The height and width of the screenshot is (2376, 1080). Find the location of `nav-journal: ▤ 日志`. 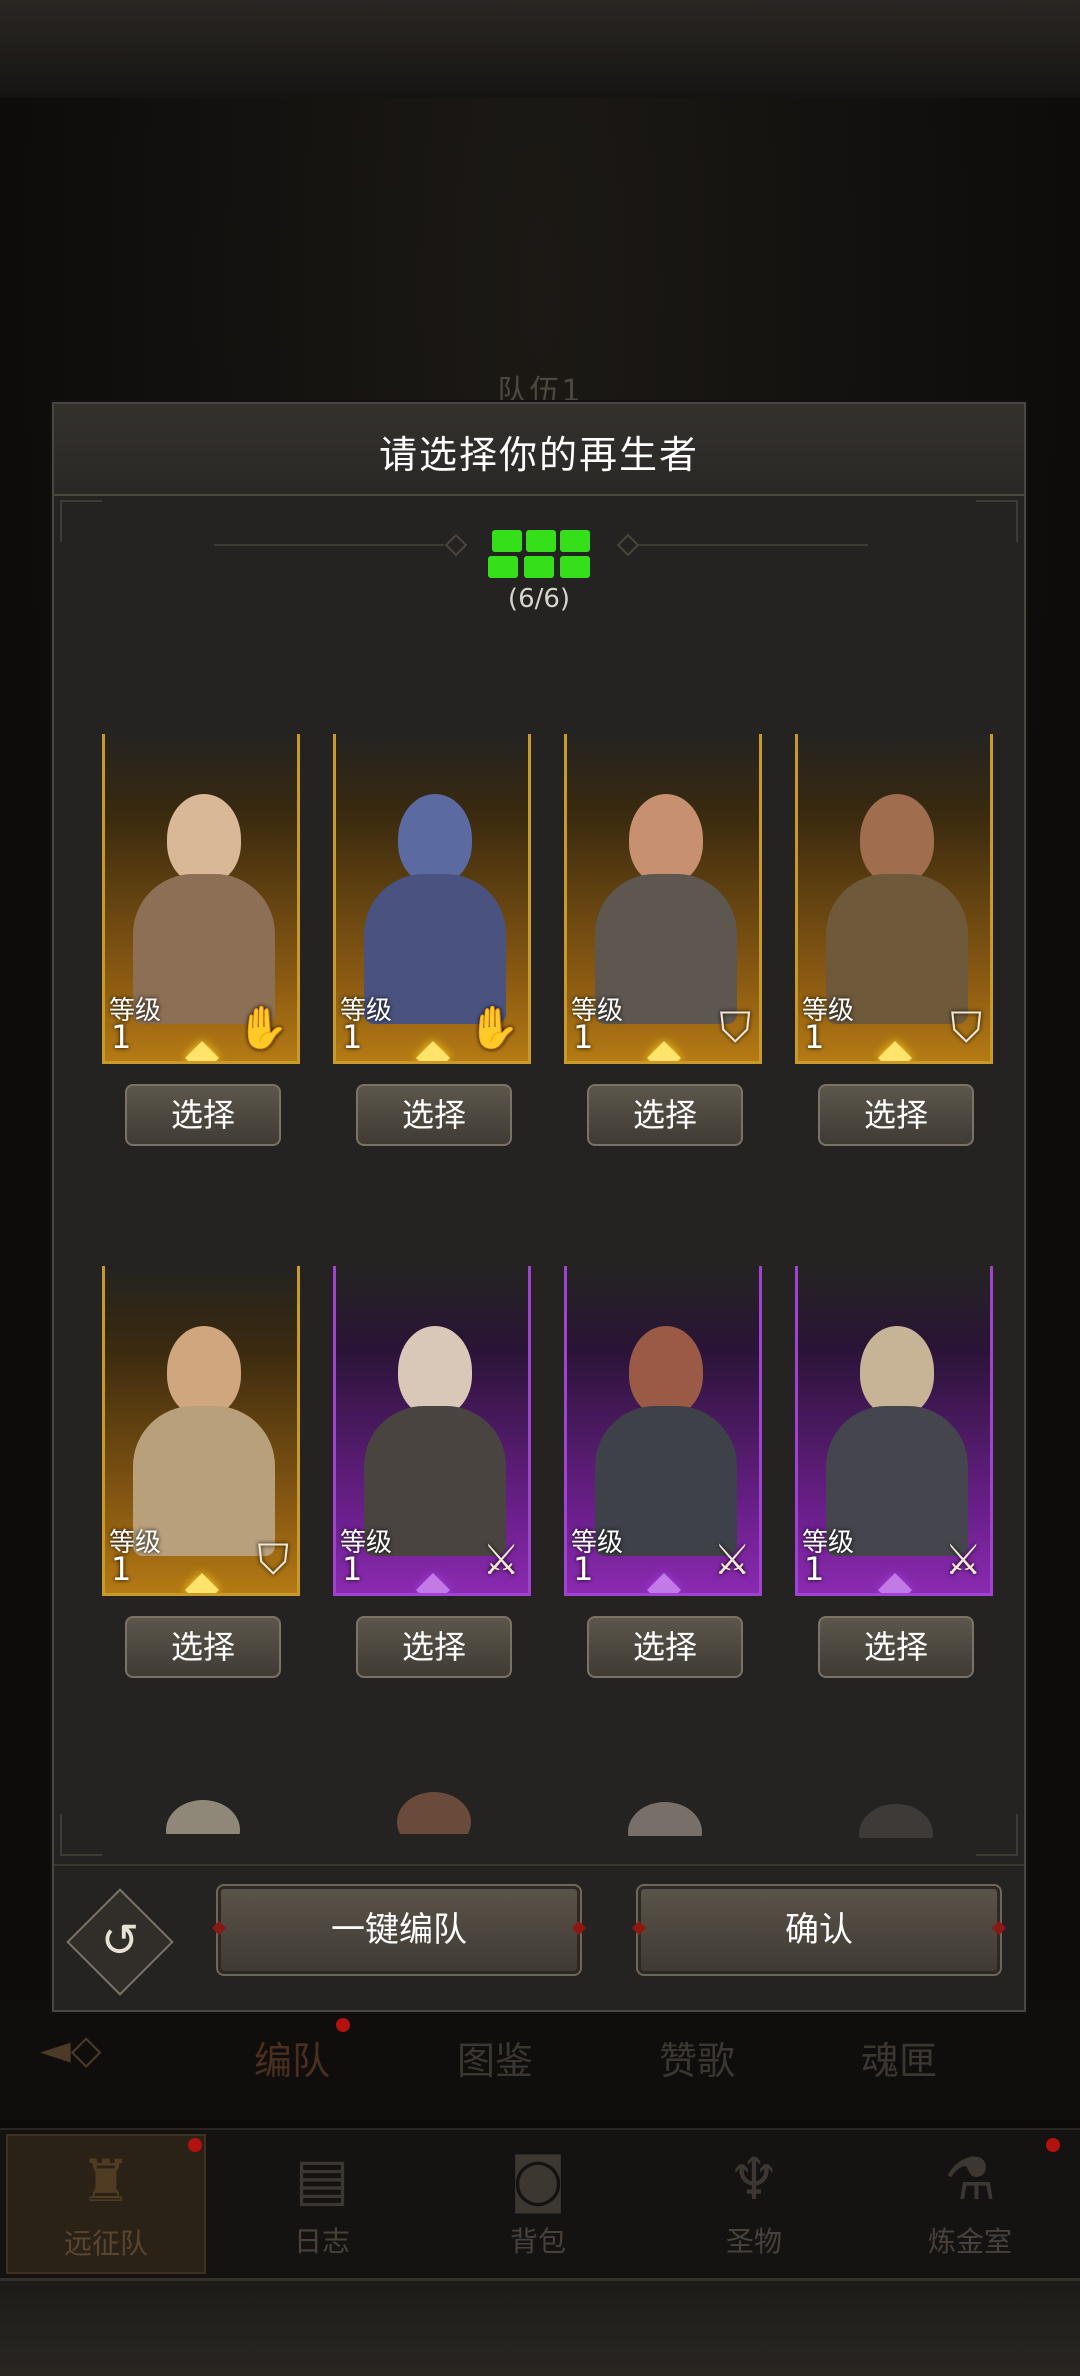

nav-journal: ▤ 日志 is located at coordinates (322, 2204).